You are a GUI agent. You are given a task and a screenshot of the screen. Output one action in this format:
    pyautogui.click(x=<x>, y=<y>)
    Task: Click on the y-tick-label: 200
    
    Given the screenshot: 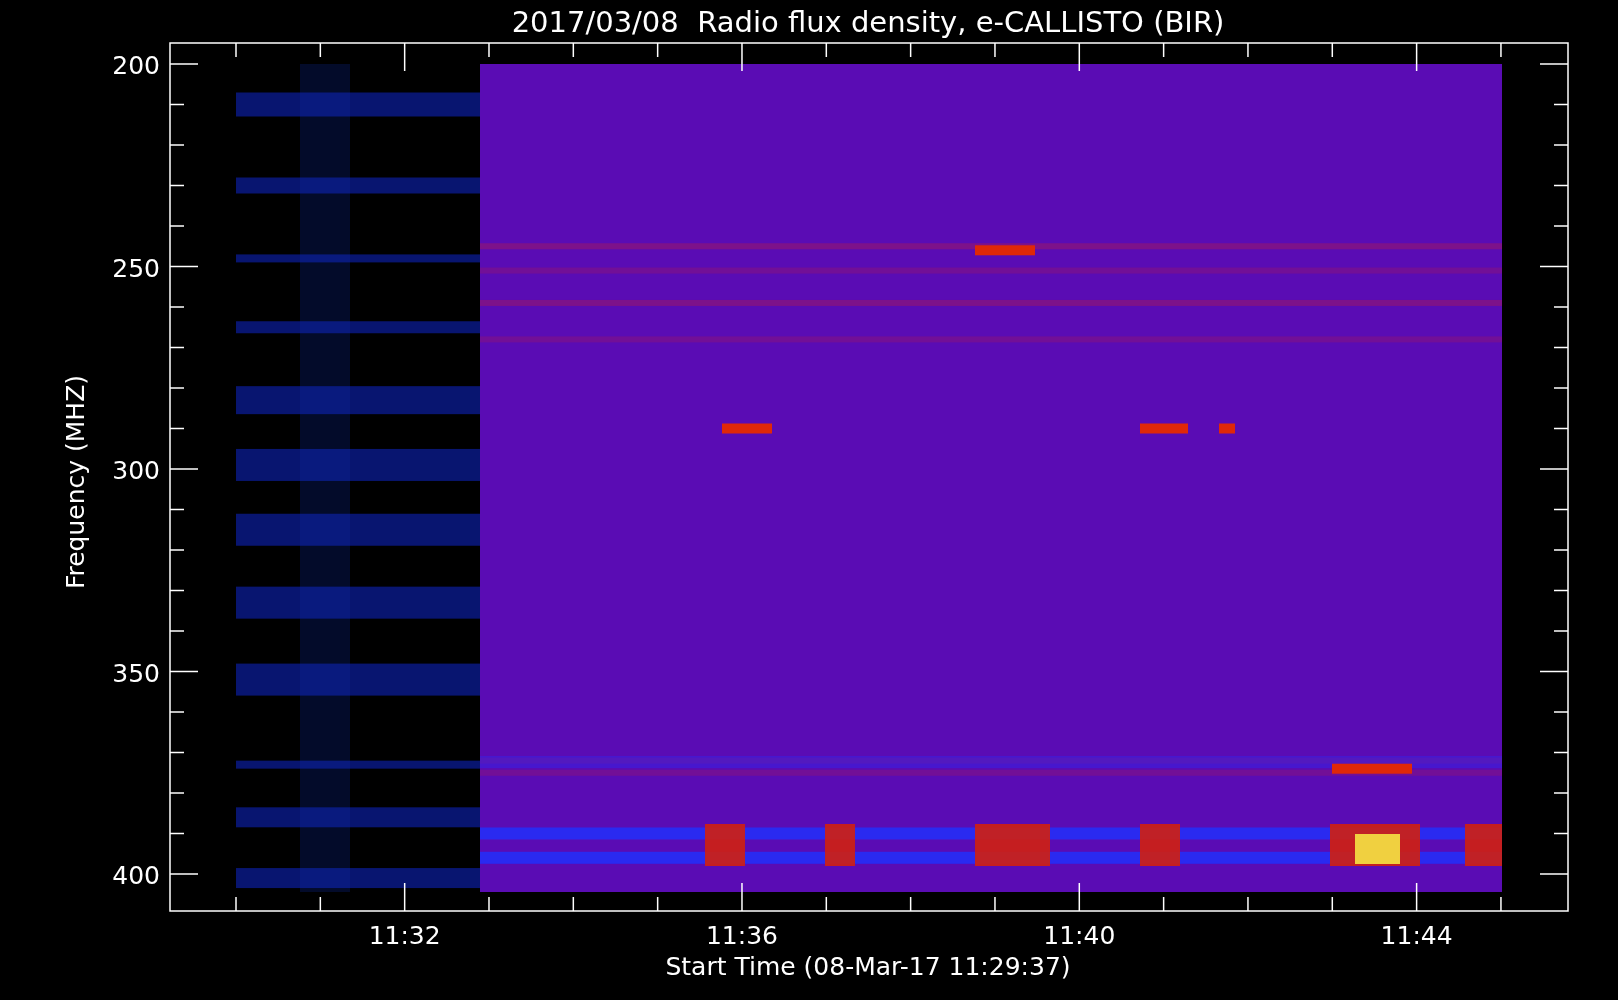 What is the action you would take?
    pyautogui.click(x=136, y=65)
    